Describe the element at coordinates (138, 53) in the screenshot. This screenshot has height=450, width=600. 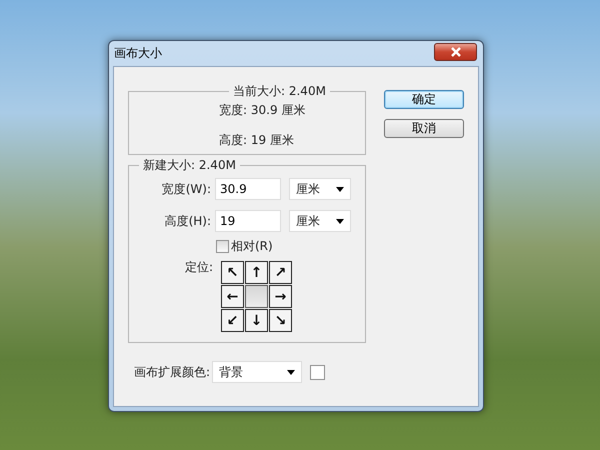
I see `window-title: 画布大小` at that location.